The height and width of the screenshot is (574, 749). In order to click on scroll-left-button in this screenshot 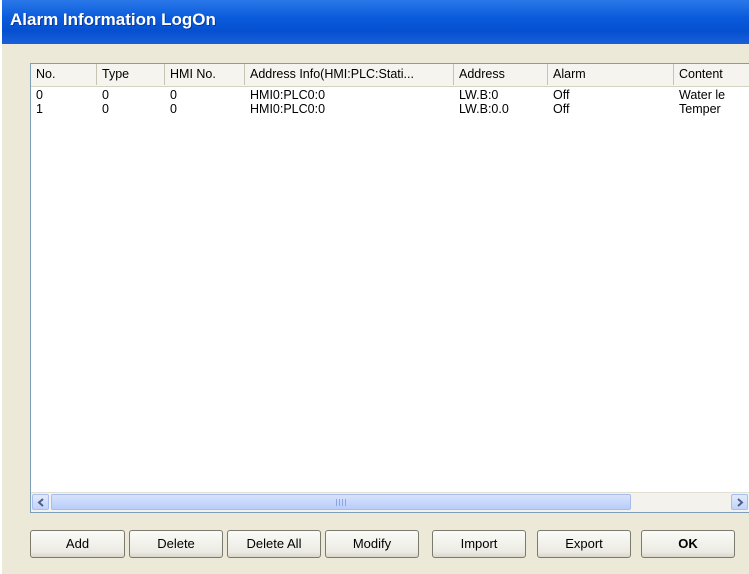, I will do `click(40, 502)`.